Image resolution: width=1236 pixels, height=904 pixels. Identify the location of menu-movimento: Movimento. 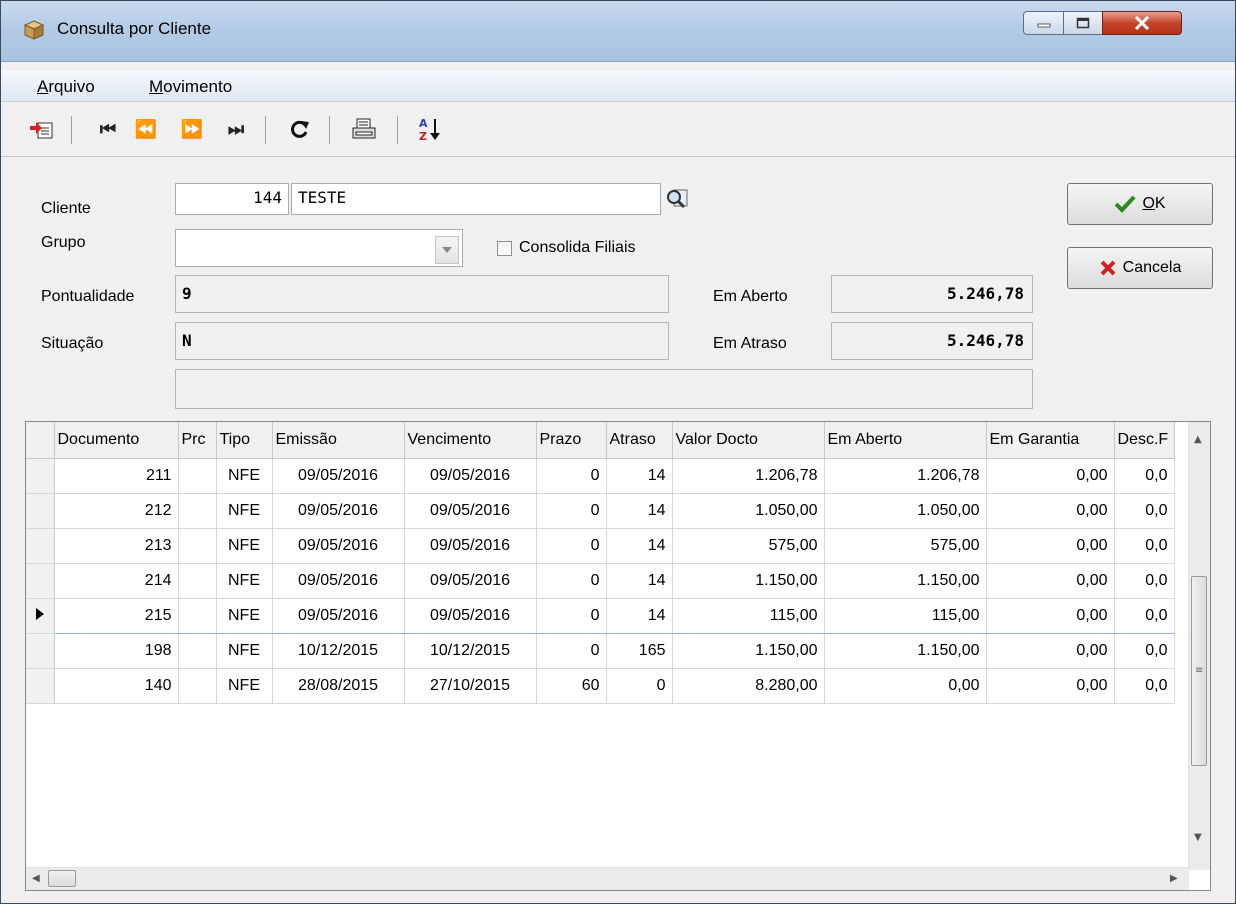
(190, 87).